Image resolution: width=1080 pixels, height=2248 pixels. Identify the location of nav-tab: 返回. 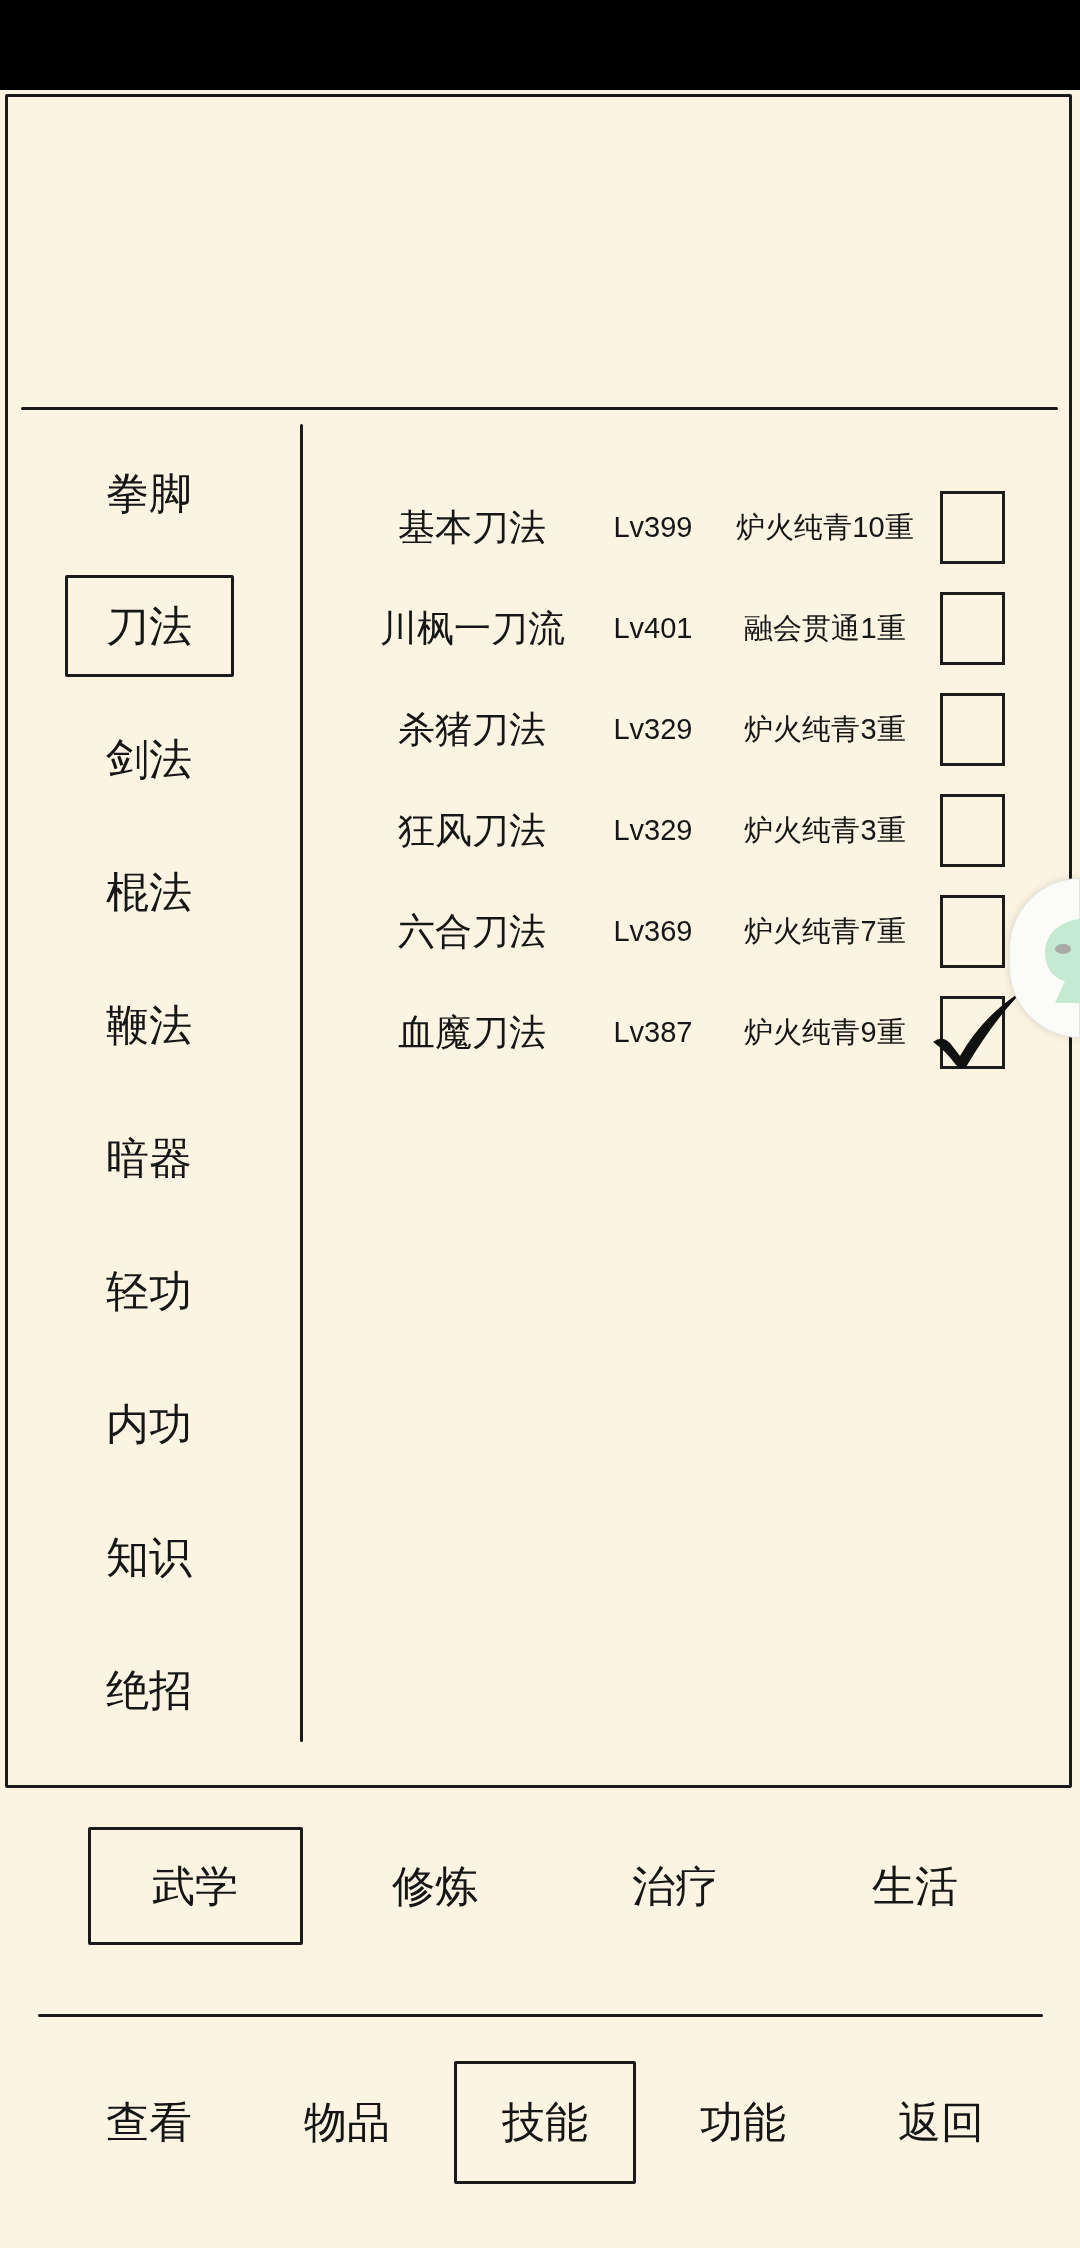
(941, 2122).